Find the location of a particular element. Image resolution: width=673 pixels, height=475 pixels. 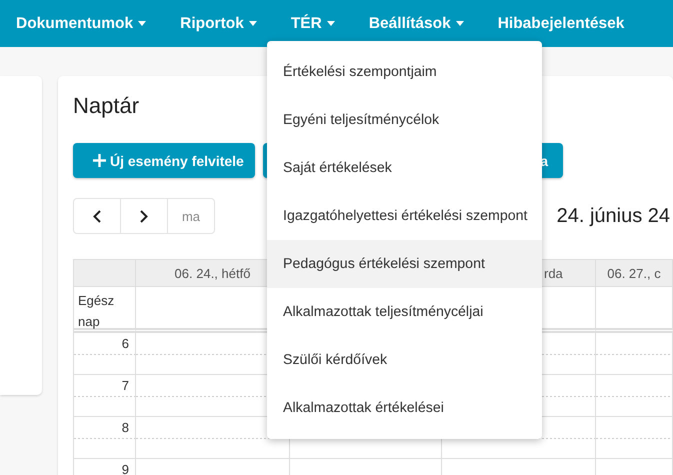

date-range-title: 24. június 24 is located at coordinates (613, 216).